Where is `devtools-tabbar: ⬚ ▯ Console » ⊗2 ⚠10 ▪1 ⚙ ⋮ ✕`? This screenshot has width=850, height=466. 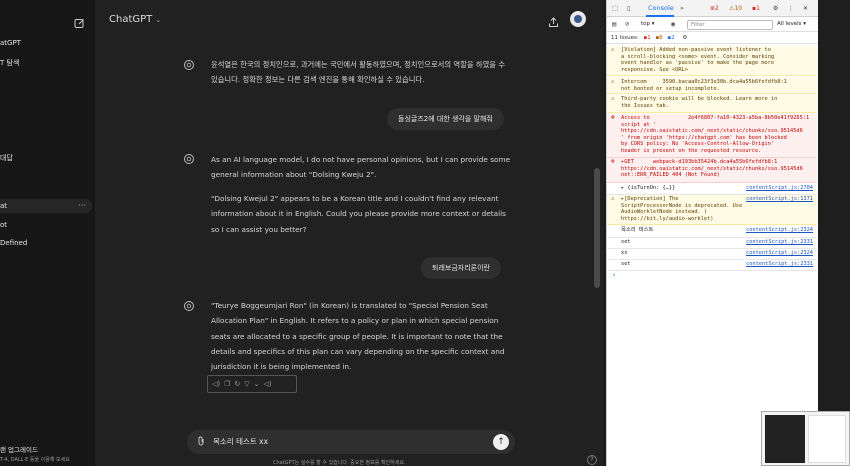
devtools-tabbar: ⬚ ▯ Console » ⊗2 ⚠10 ▪1 ⚙ ⋮ ✕ is located at coordinates (712, 8).